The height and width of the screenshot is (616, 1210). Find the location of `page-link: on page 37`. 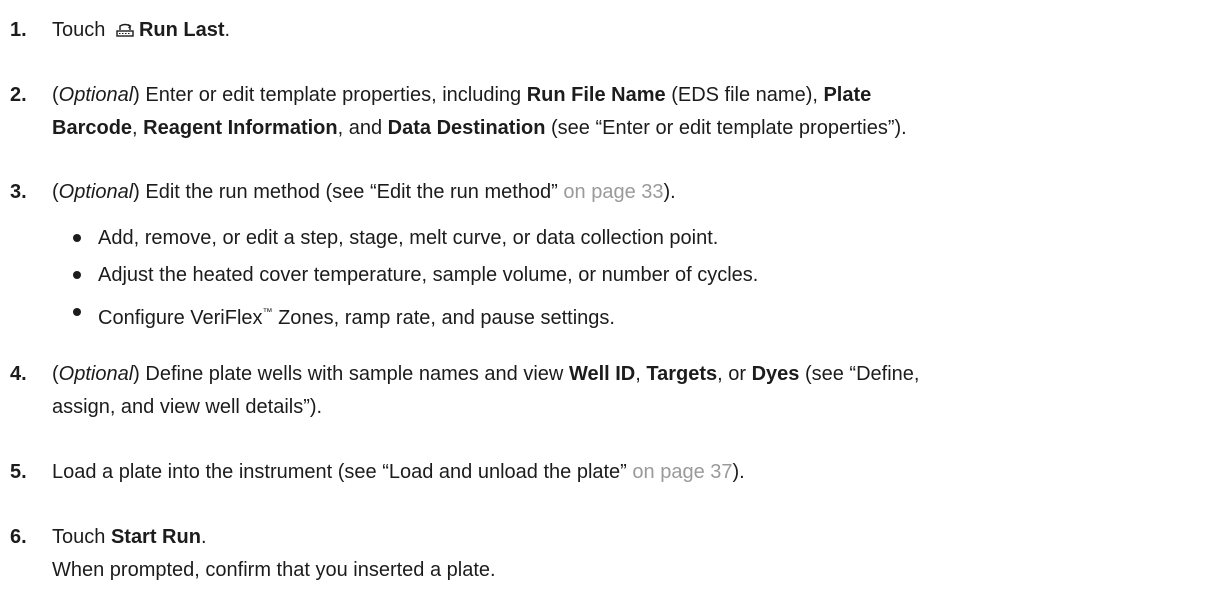

page-link: on page 37 is located at coordinates (679, 472).